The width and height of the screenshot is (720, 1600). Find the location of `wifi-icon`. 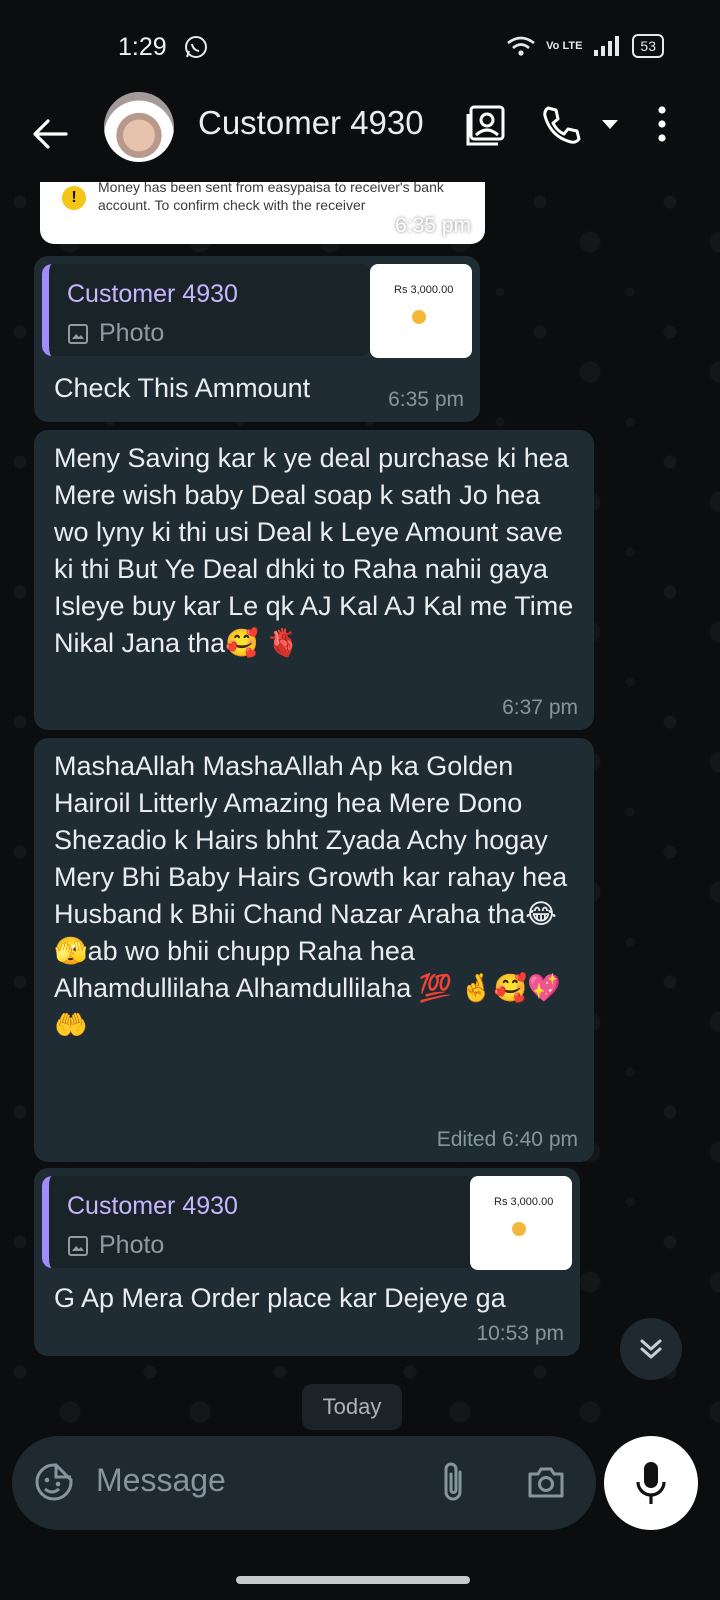

wifi-icon is located at coordinates (521, 46).